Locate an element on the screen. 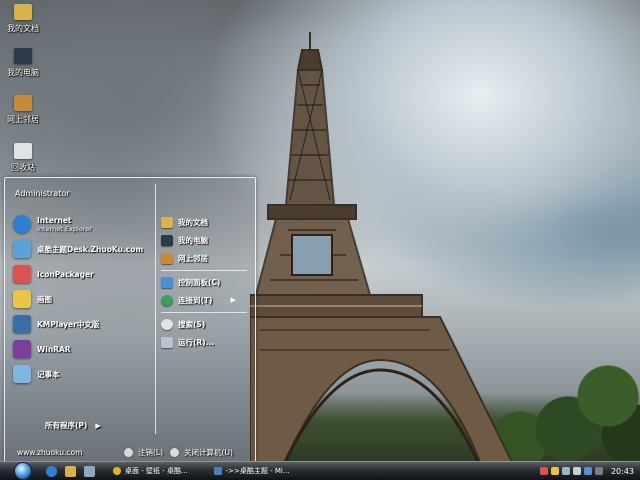 This screenshot has height=480, width=640. menu-item-title: 记事本 is located at coordinates (48, 374).